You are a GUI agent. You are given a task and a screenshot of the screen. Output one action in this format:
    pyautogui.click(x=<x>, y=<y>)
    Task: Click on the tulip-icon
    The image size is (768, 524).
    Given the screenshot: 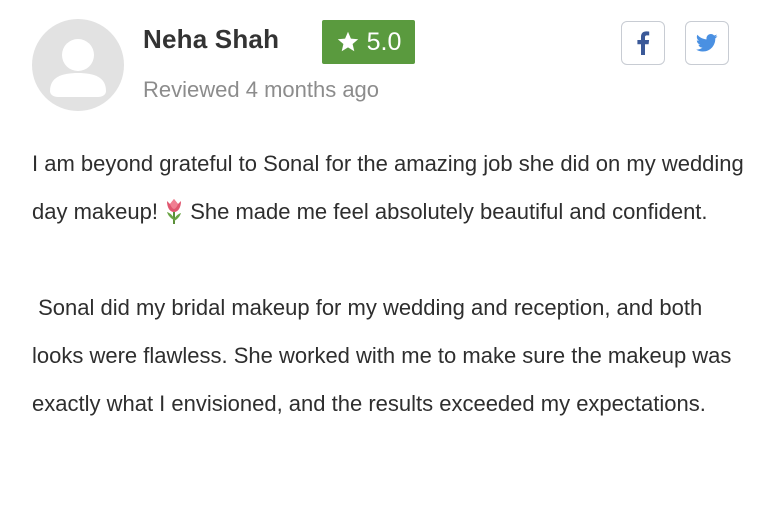 What is the action you would take?
    pyautogui.click(x=174, y=211)
    